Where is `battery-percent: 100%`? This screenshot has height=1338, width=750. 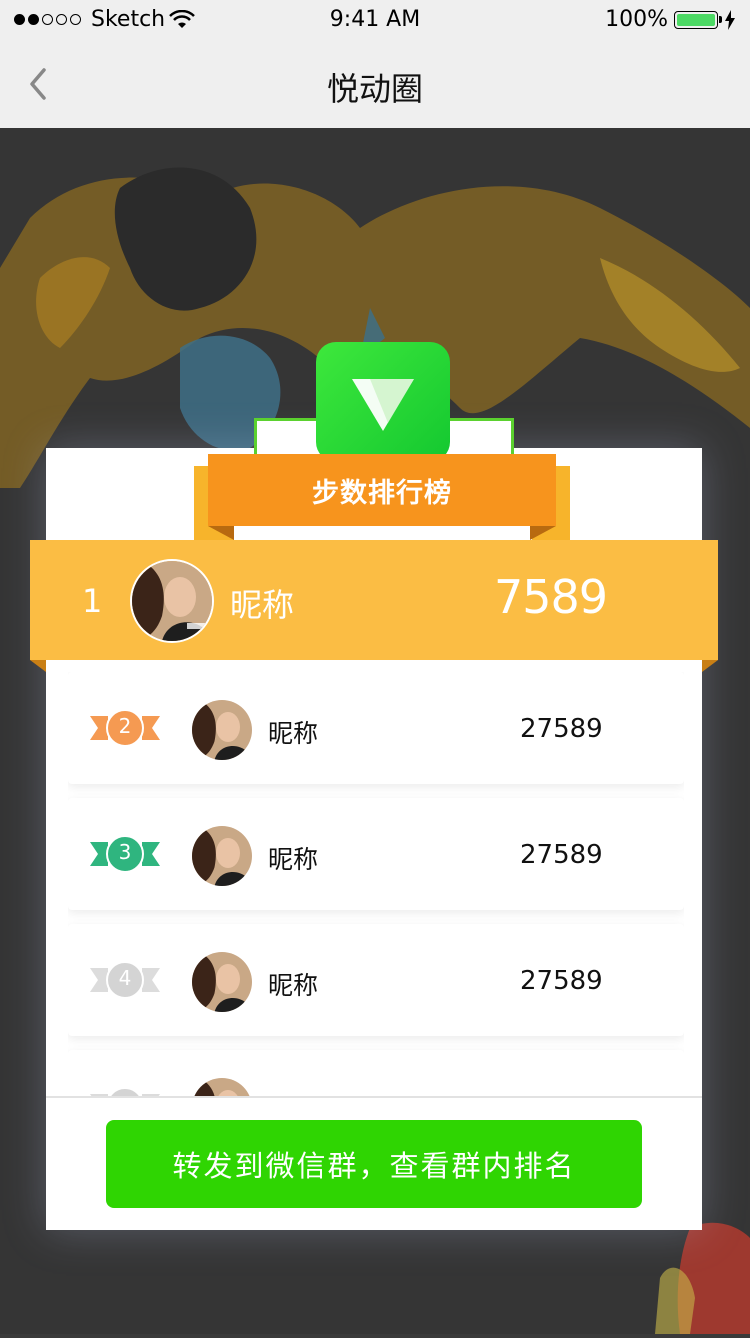 battery-percent: 100% is located at coordinates (636, 19).